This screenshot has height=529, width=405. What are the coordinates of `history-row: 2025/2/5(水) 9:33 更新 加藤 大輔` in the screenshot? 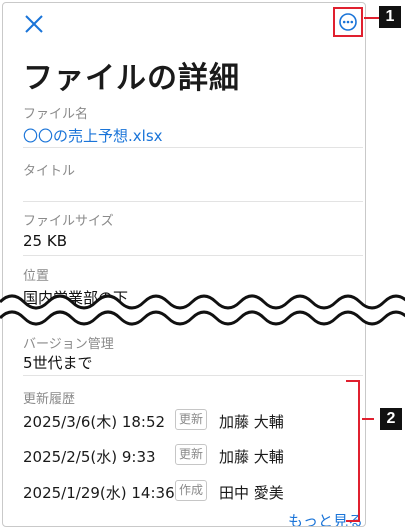 It's located at (193, 456).